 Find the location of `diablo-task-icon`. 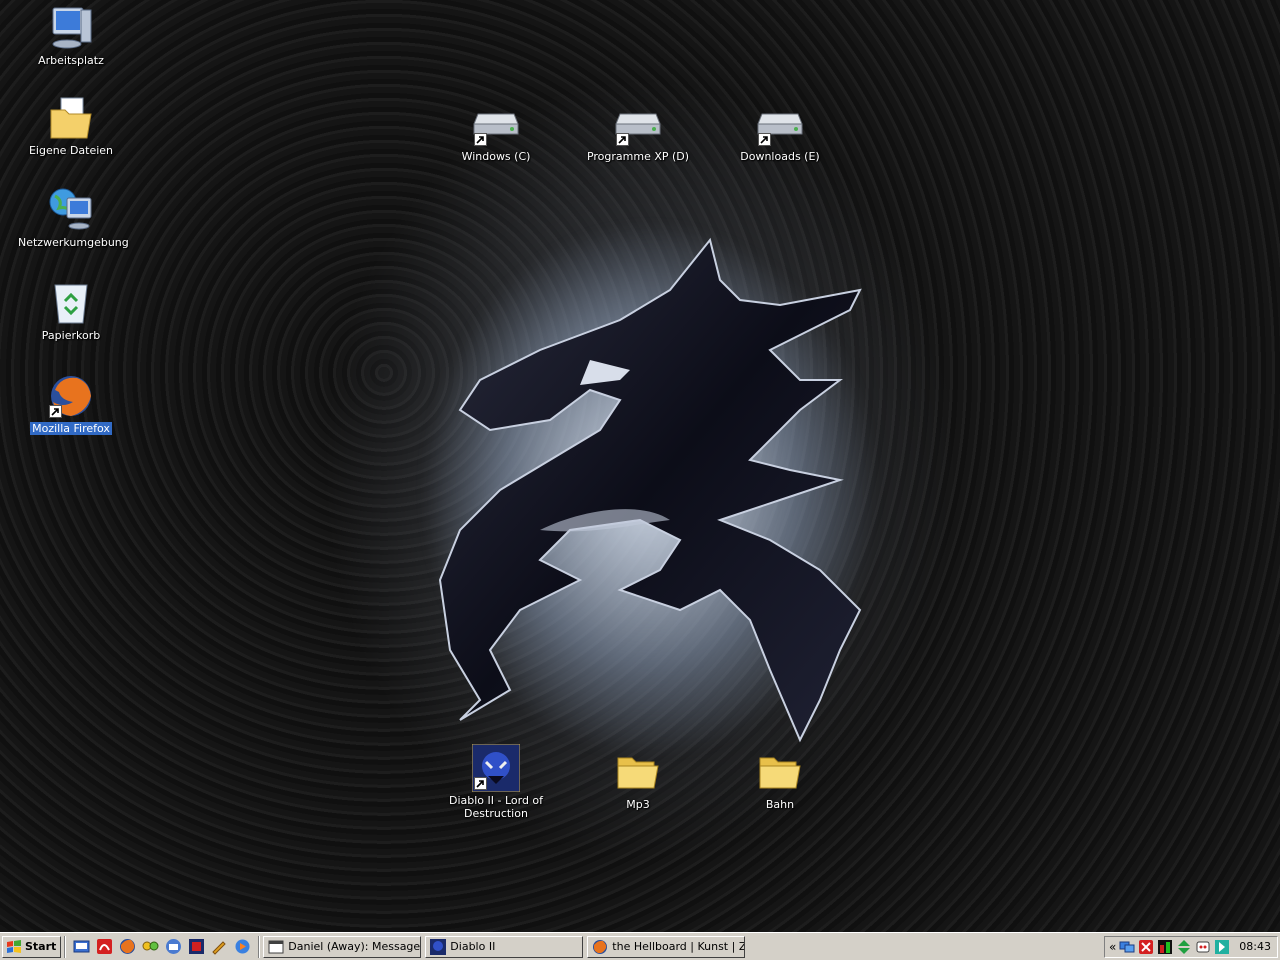

diablo-task-icon is located at coordinates (438, 946).